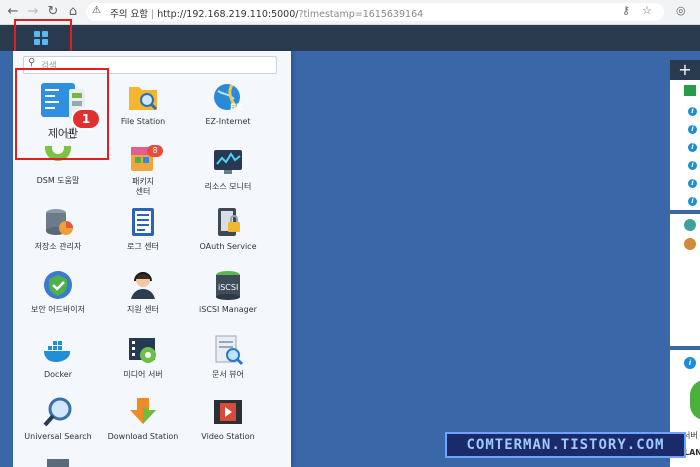 The width and height of the screenshot is (700, 467). What do you see at coordinates (690, 90) in the screenshot?
I see `list-icon` at bounding box center [690, 90].